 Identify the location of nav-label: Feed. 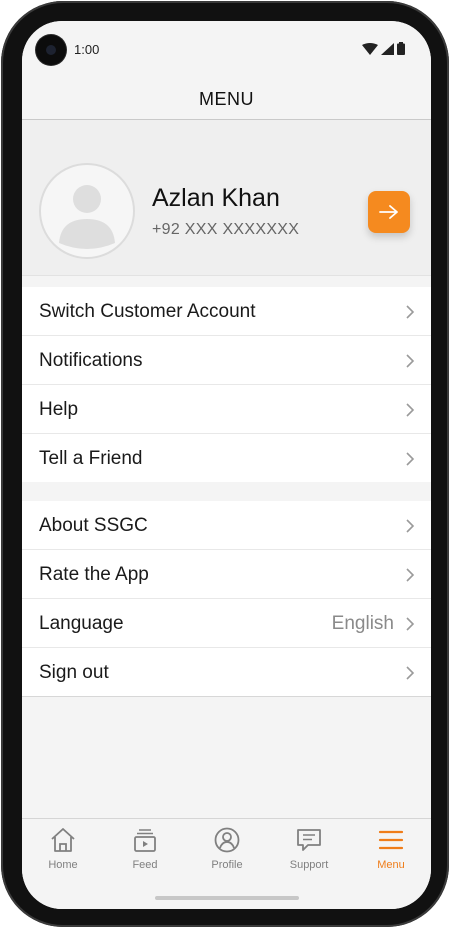
(145, 865).